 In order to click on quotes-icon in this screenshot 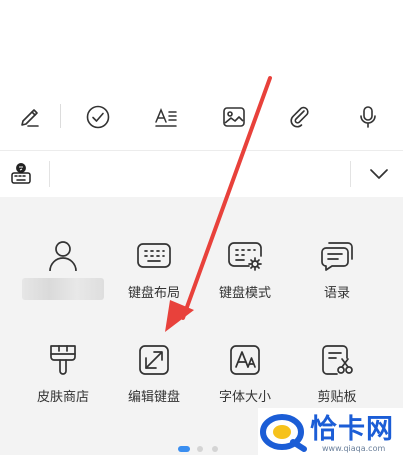, I will do `click(337, 256)`.